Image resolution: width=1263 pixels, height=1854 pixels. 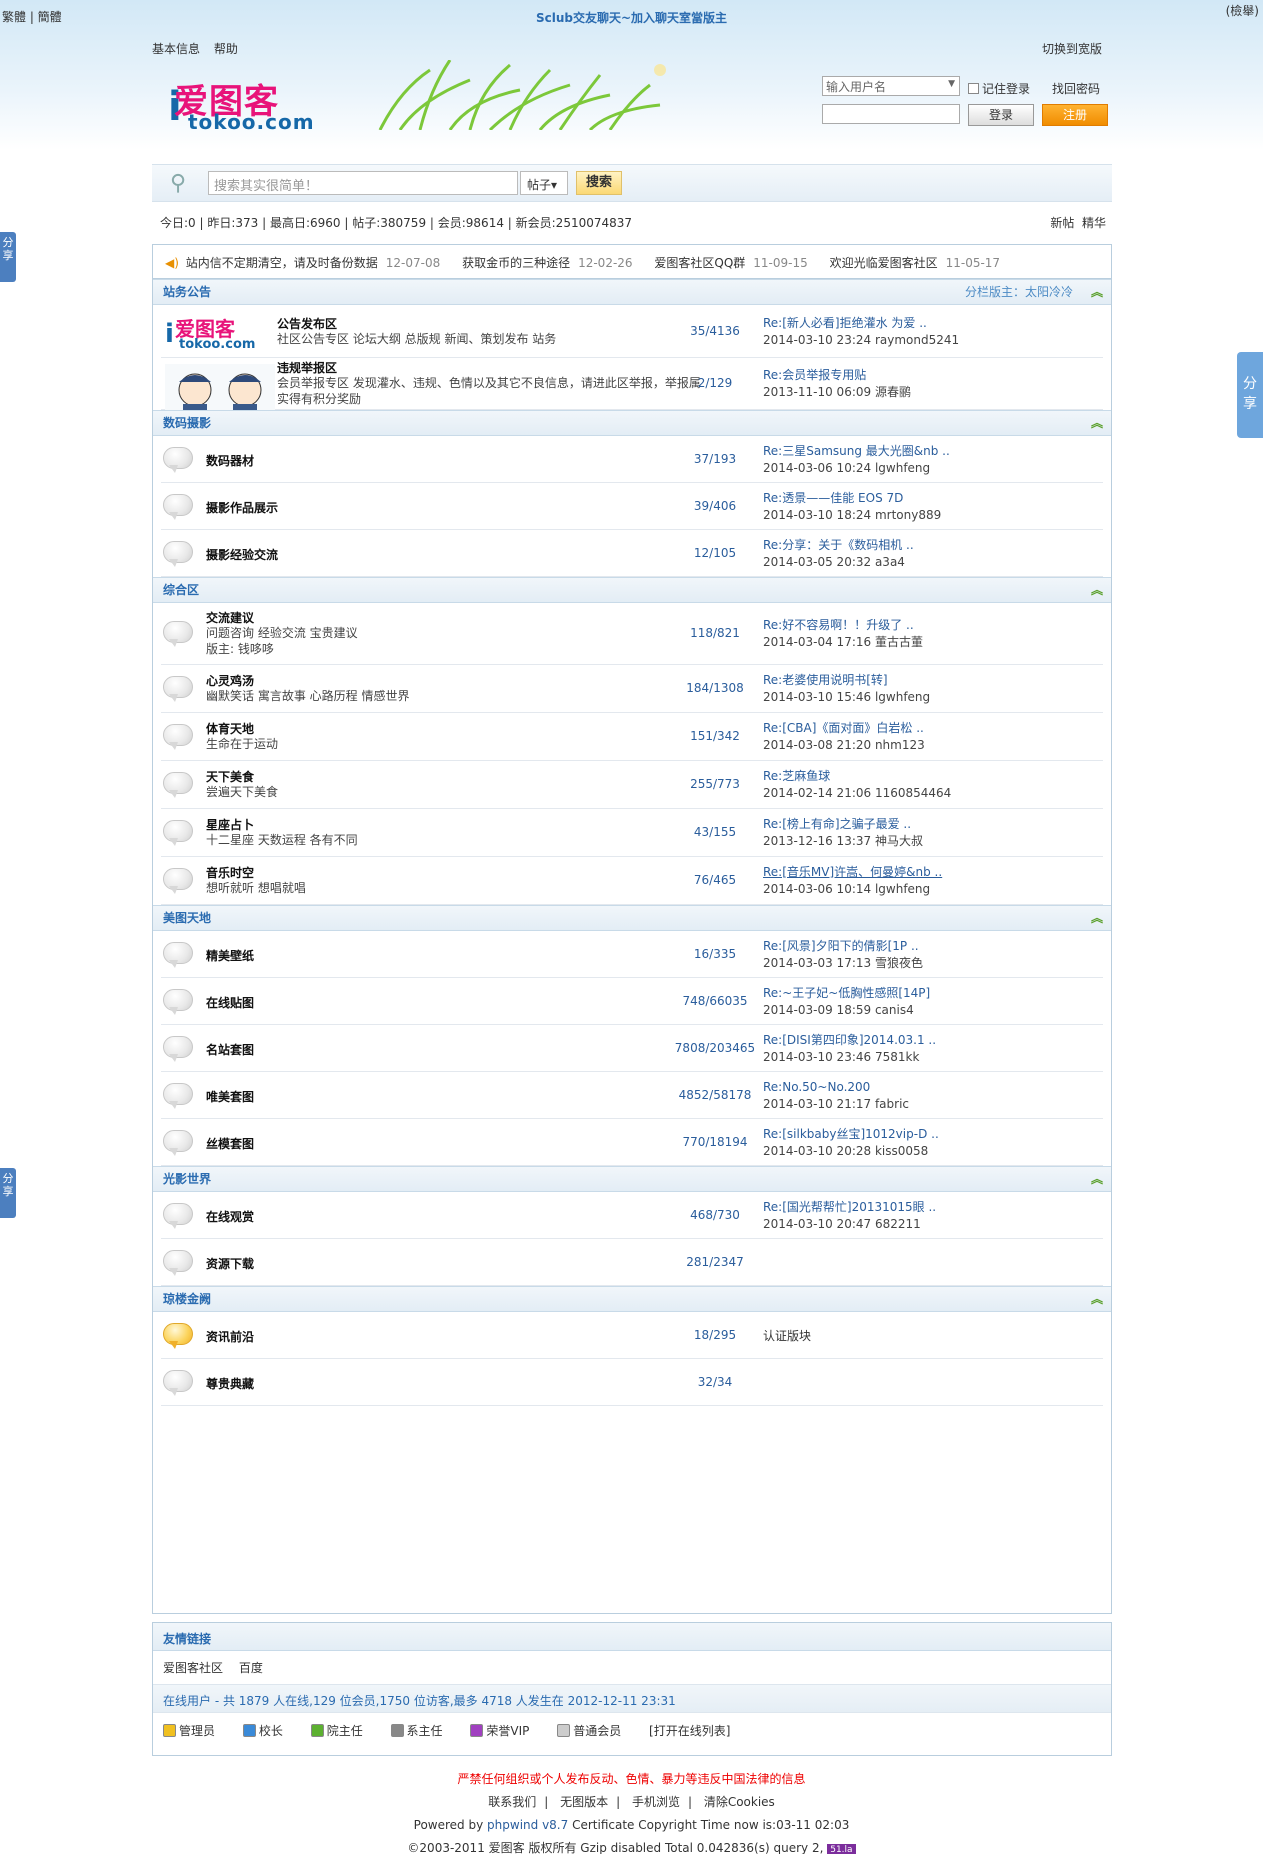 I want to click on last-post-title: Re:~王子妃~低胸性感照[14P], so click(x=846, y=993).